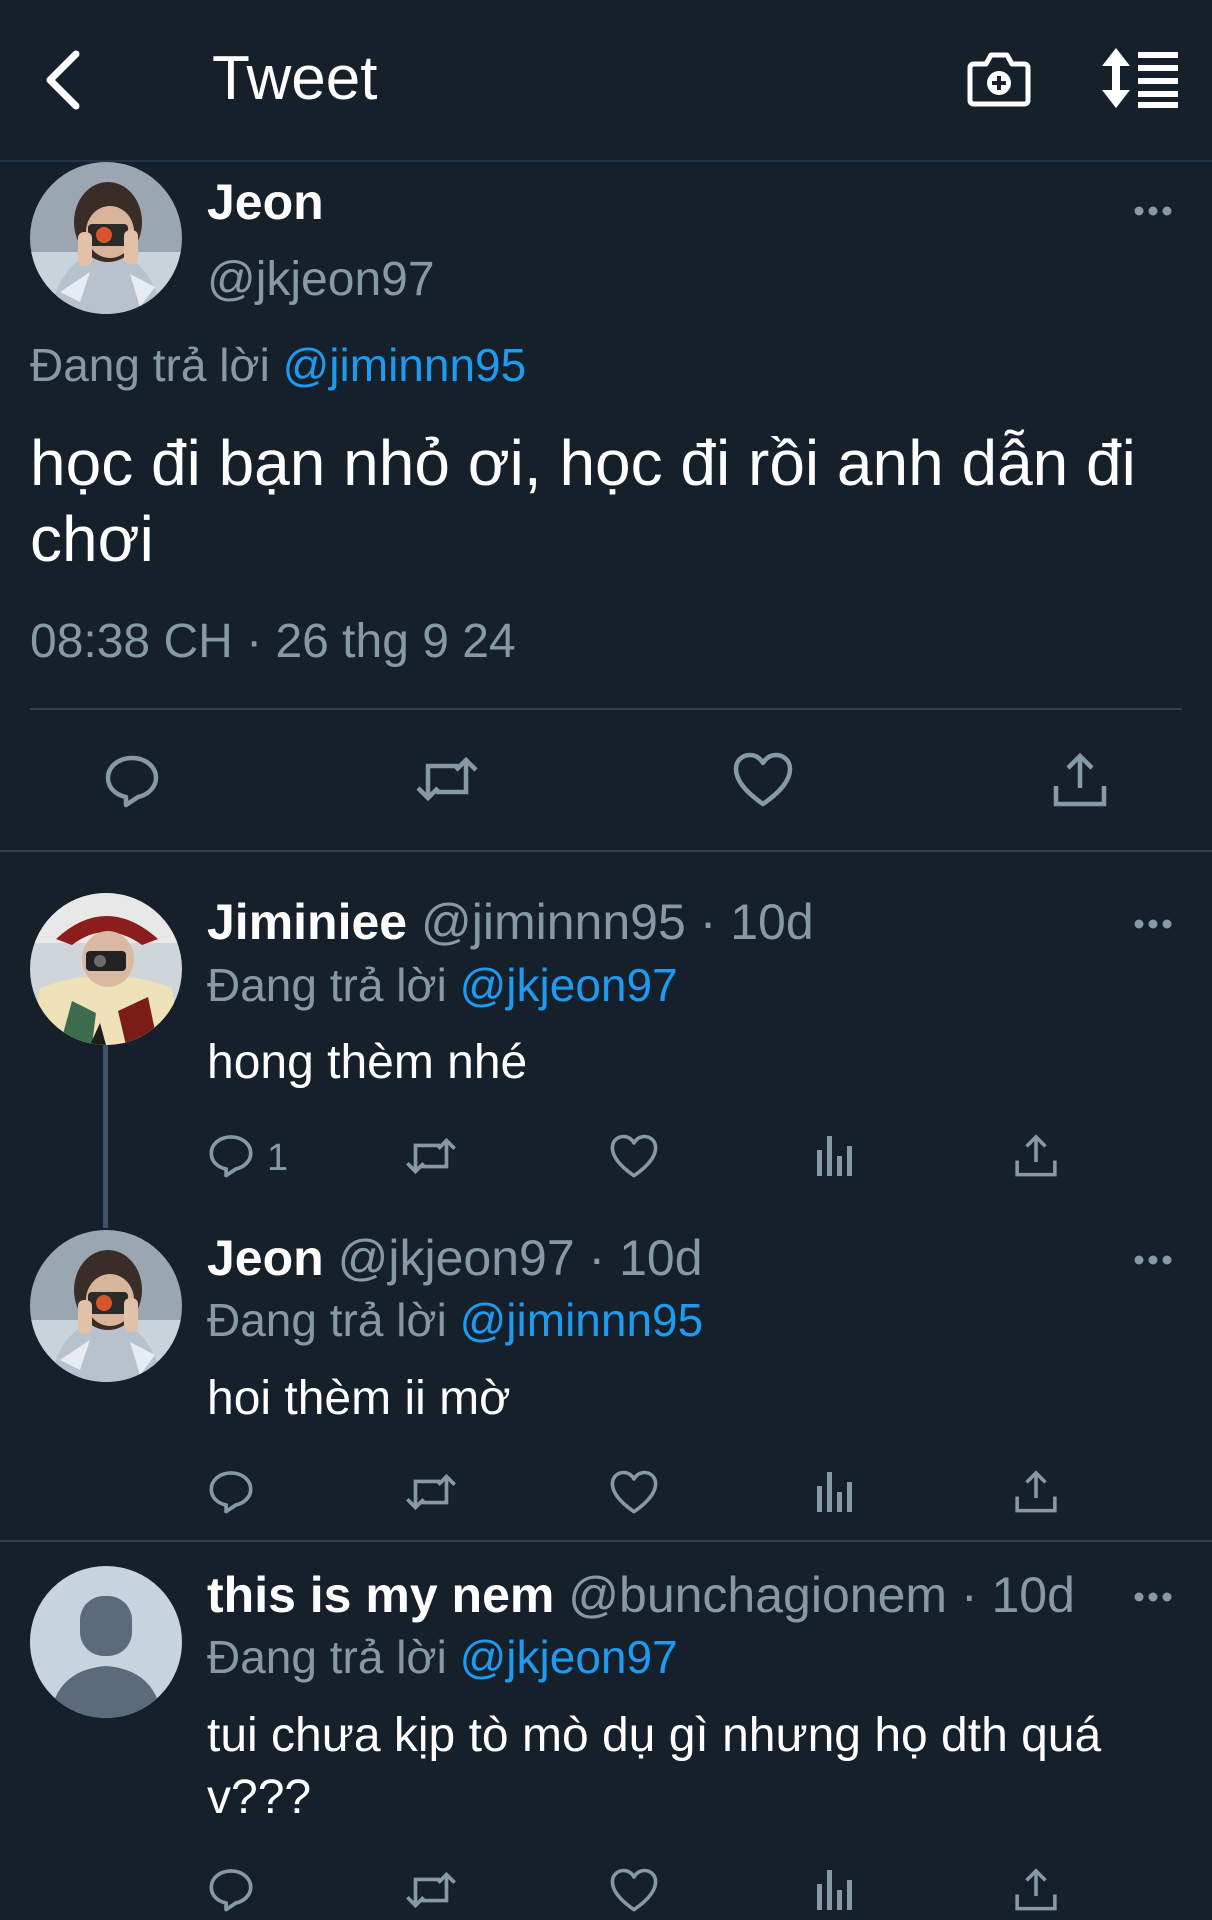 The height and width of the screenshot is (1920, 1212). I want to click on author-name: this is my nem, so click(380, 1595).